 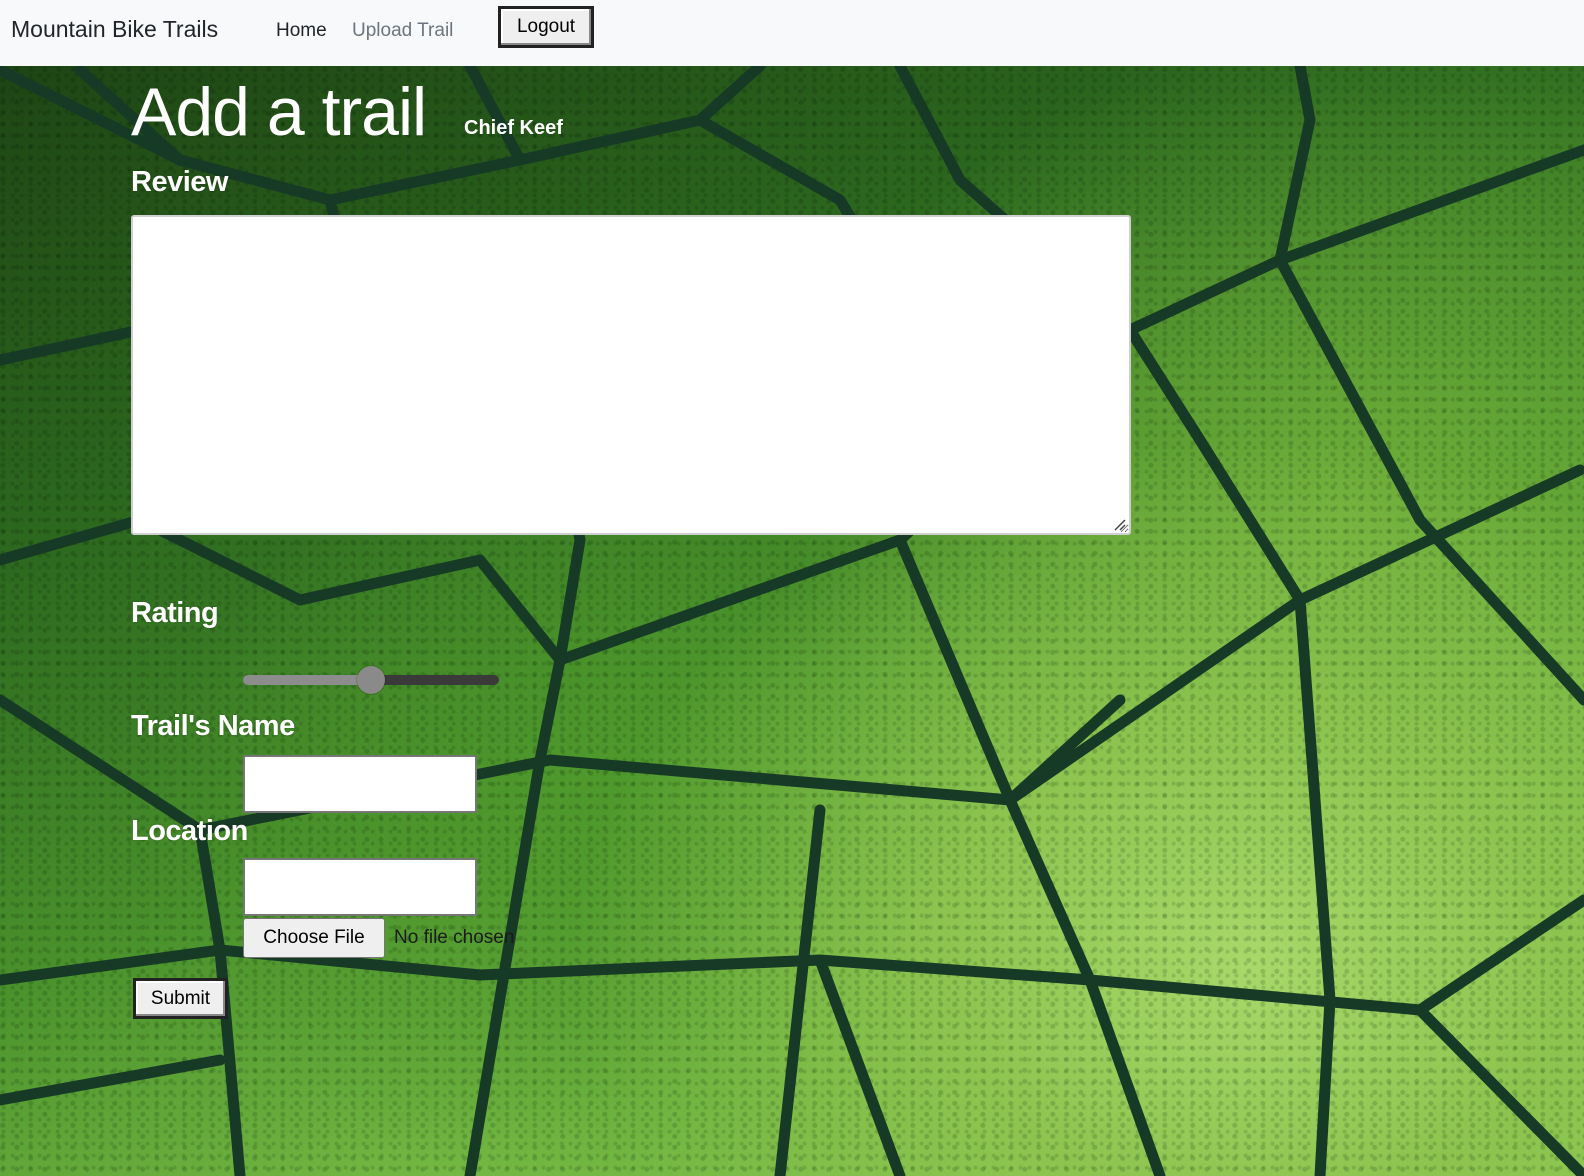 I want to click on page-title: Add a trail, so click(x=279, y=112).